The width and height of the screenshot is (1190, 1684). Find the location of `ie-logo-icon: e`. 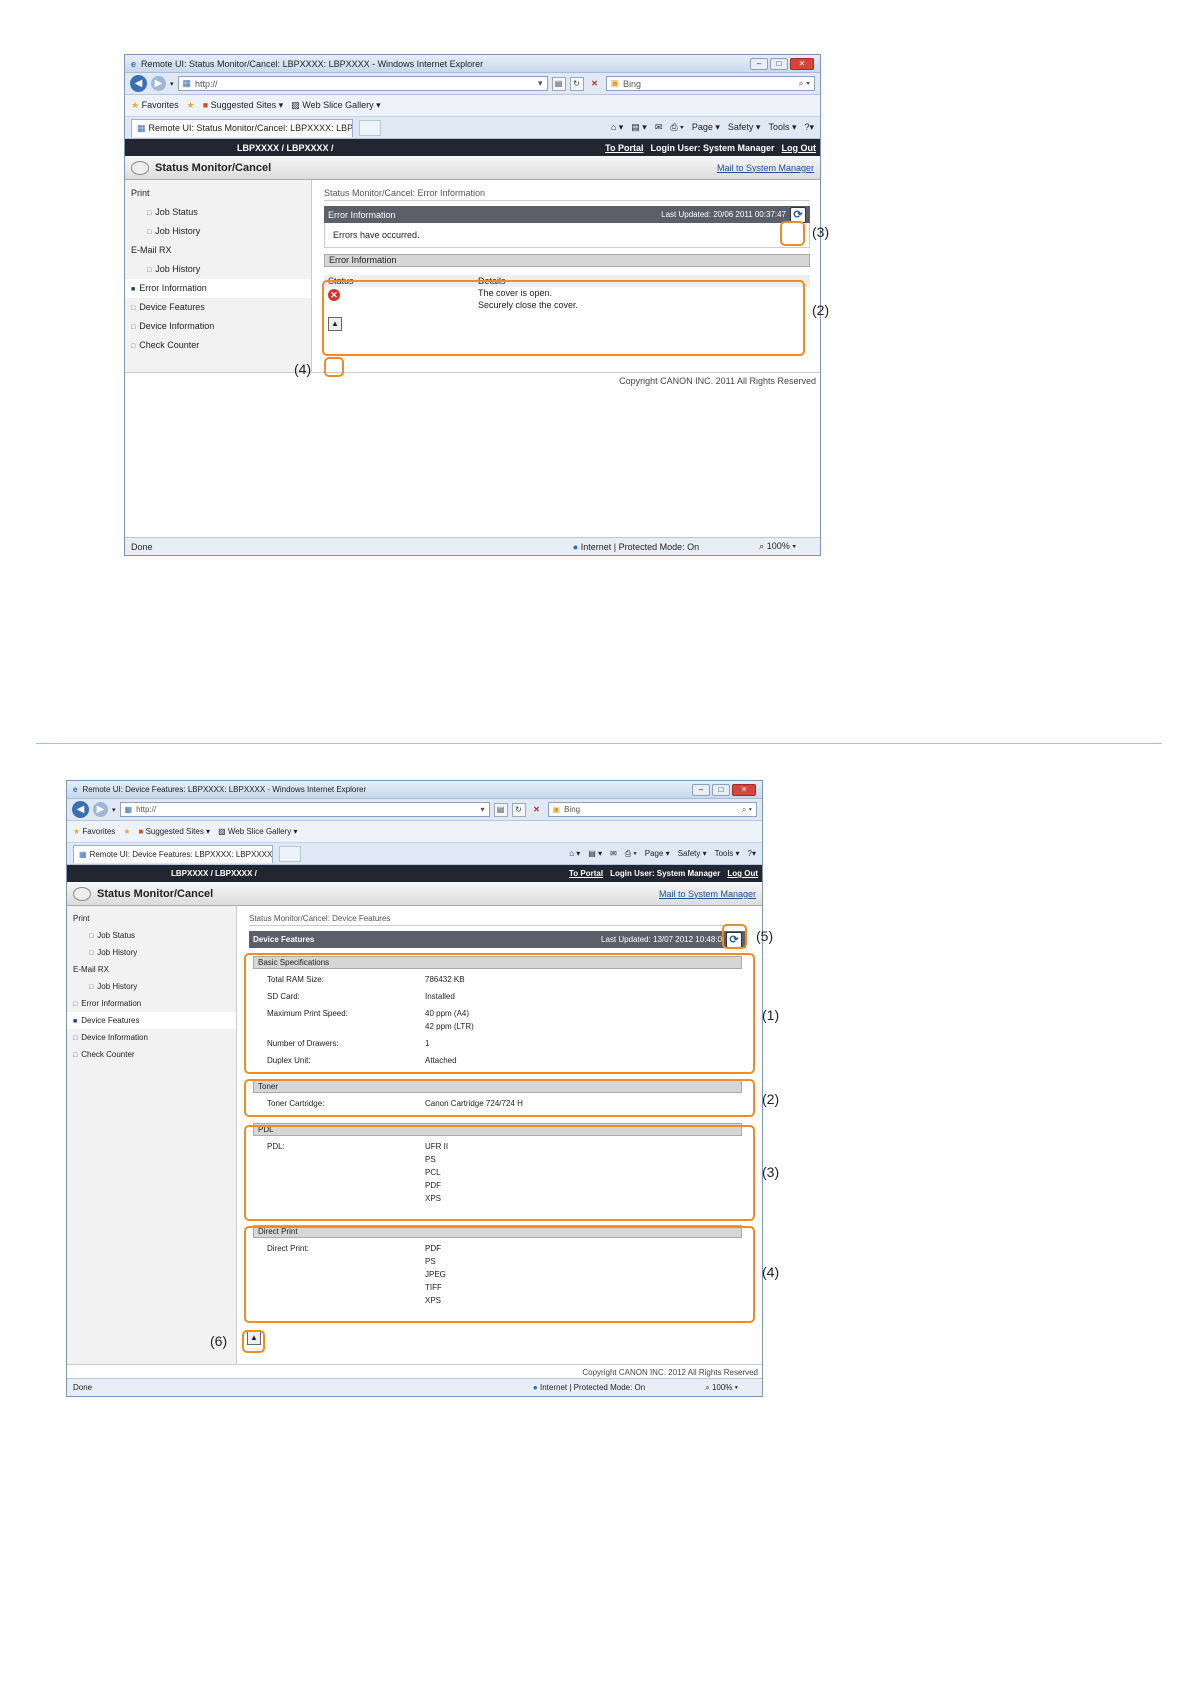

ie-logo-icon: e is located at coordinates (134, 63).